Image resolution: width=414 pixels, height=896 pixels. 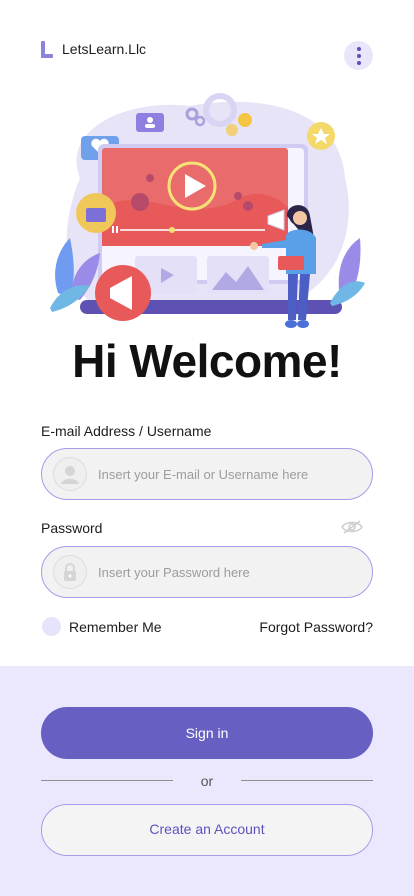 What do you see at coordinates (316, 627) in the screenshot?
I see `forgot-password-link: Forgot Password?` at bounding box center [316, 627].